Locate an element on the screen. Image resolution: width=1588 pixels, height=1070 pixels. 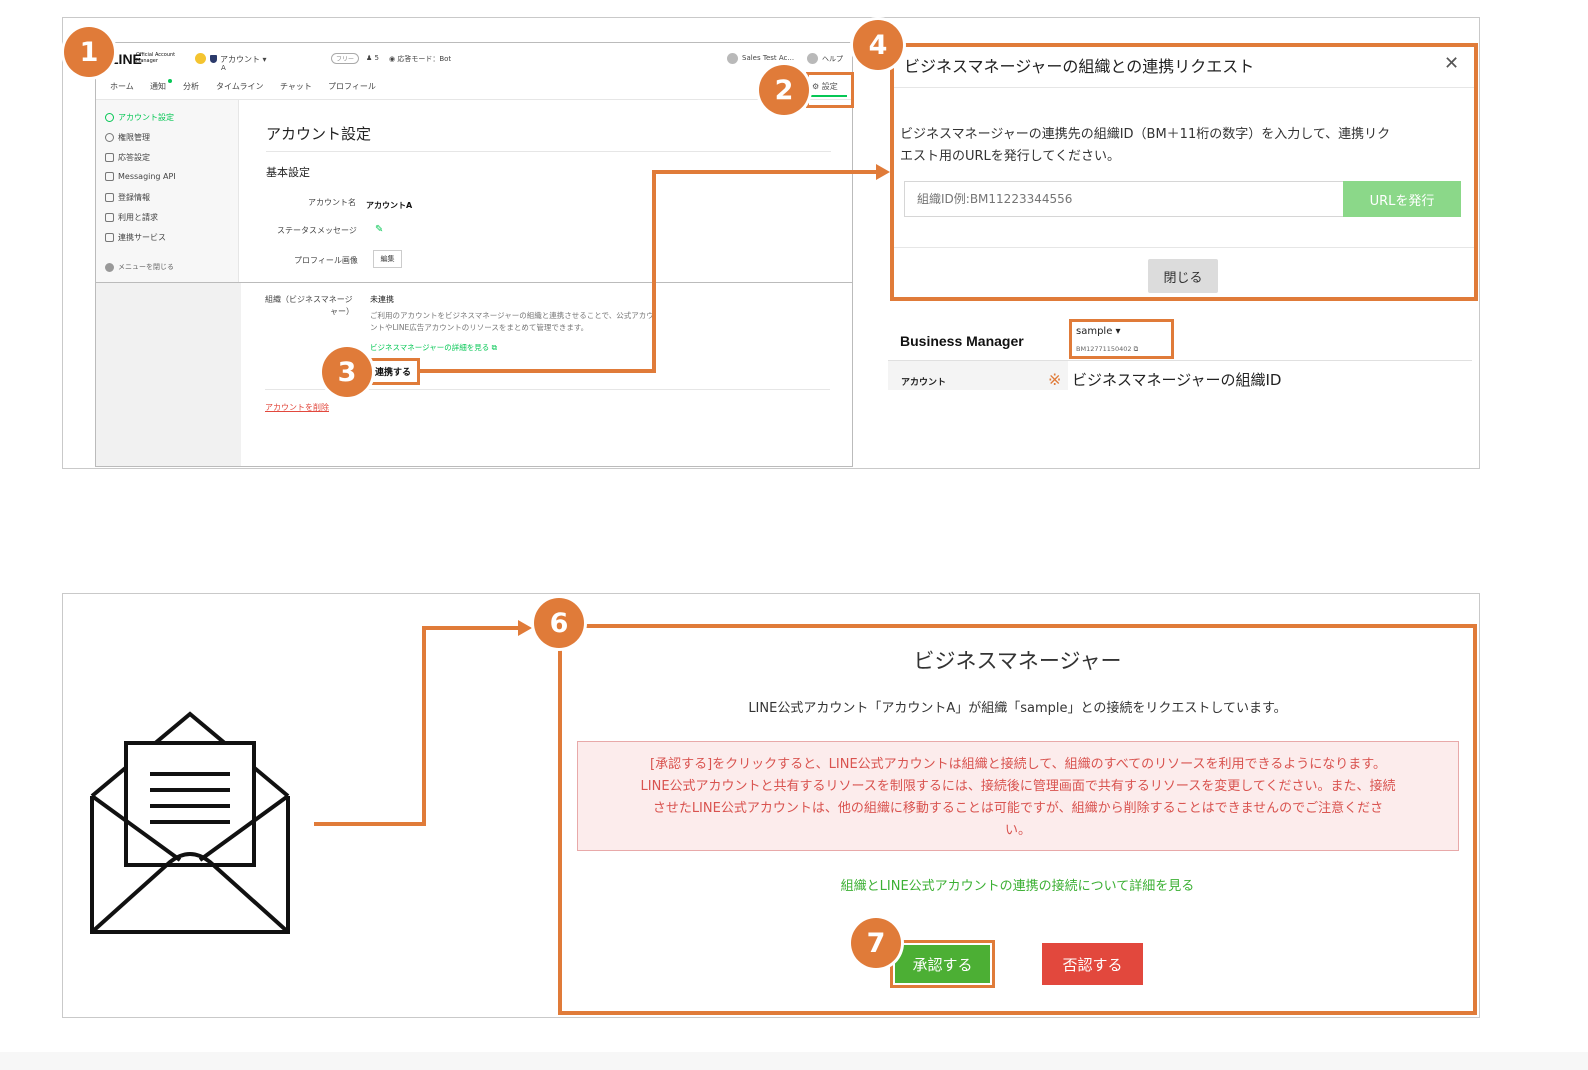
dialog-description-2: エスト用のURLを発行してください。 is located at coordinates (1010, 156).